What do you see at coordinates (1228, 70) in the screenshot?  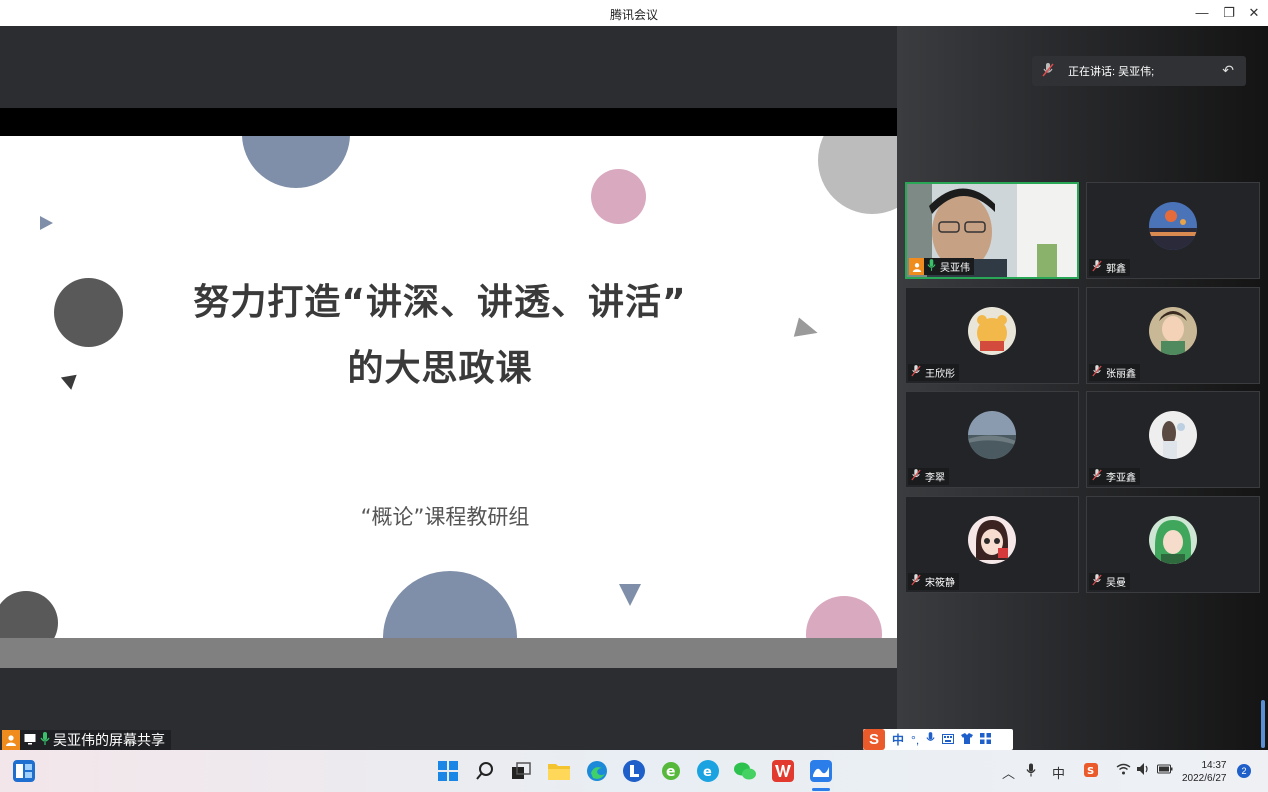 I see `collapse-icon: ↶` at bounding box center [1228, 70].